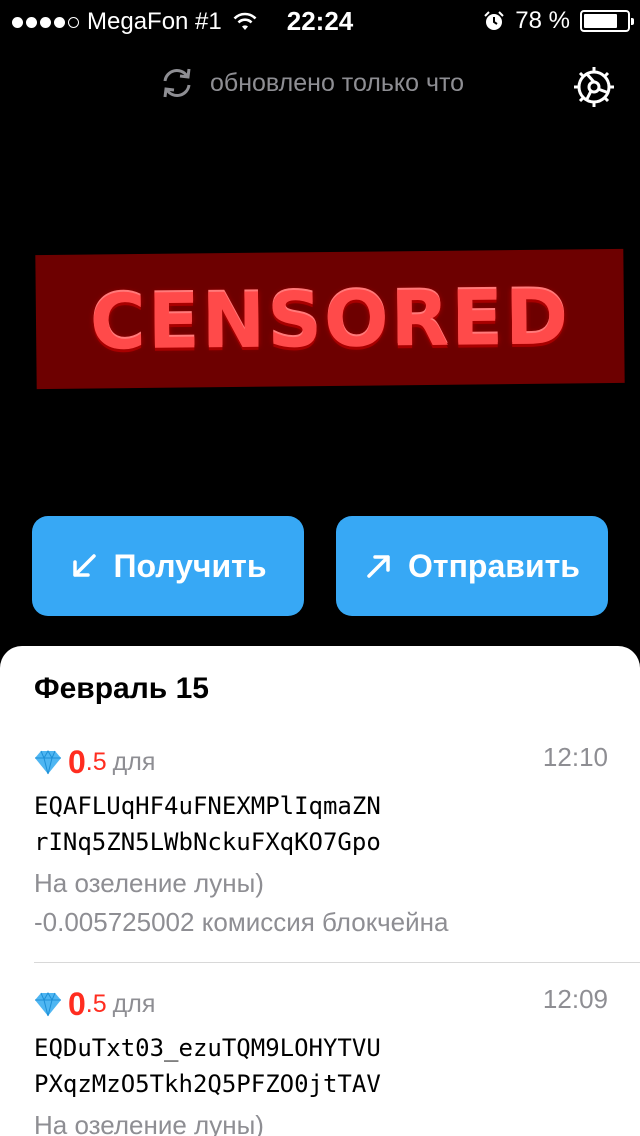 This screenshot has height=1136, width=640. Describe the element at coordinates (121, 688) in the screenshot. I see `date-header: Февраль 15` at that location.